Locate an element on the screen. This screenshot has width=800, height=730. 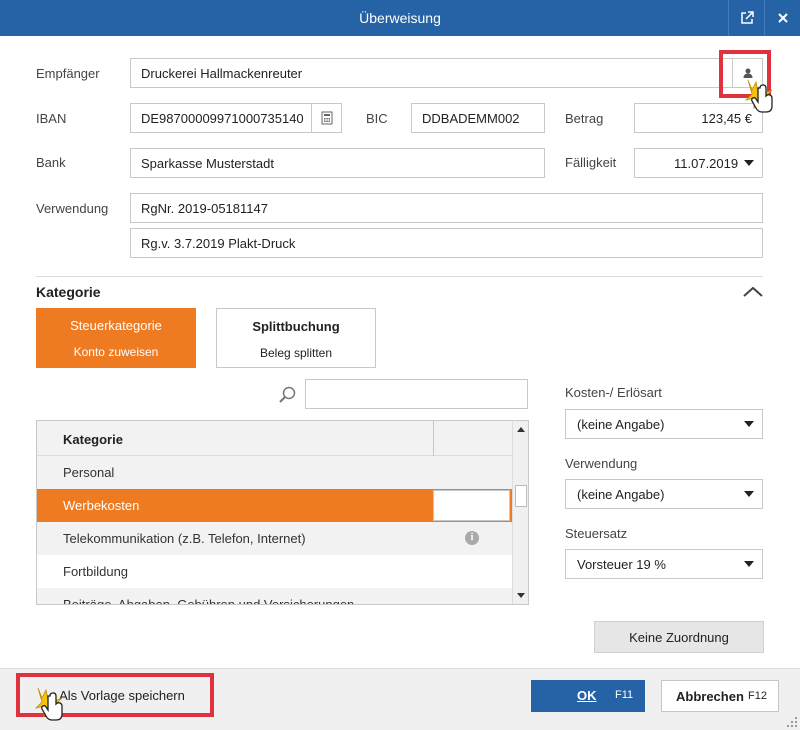
section-divider is located at coordinates (399, 276).